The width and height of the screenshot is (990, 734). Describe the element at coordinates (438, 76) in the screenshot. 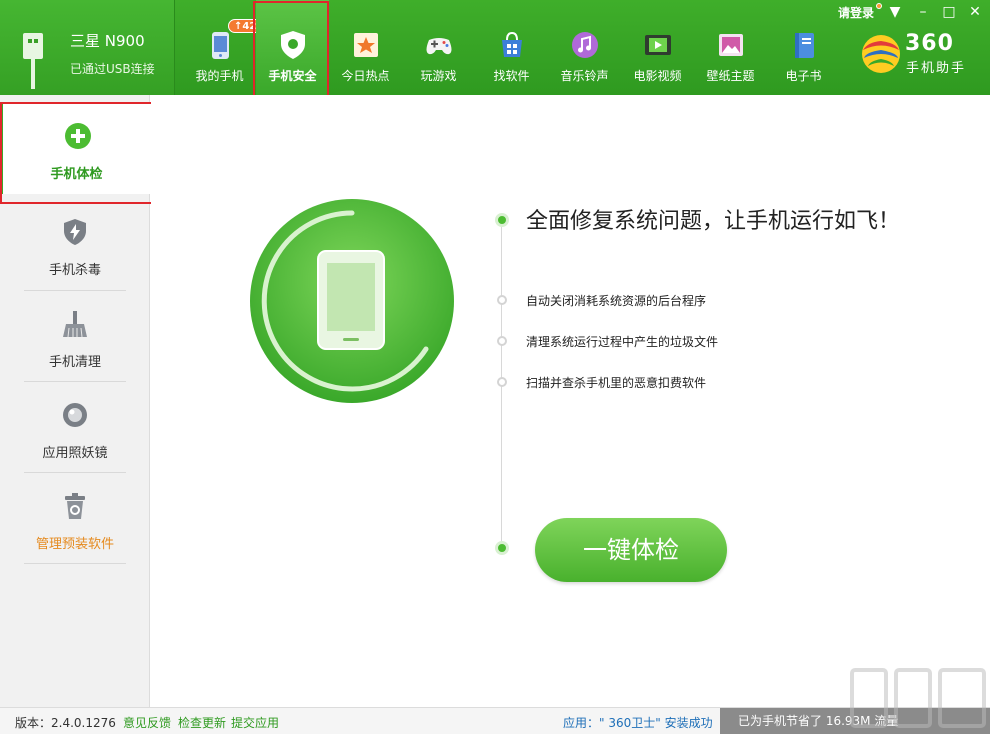

I see `nav-label: 玩游戏` at that location.